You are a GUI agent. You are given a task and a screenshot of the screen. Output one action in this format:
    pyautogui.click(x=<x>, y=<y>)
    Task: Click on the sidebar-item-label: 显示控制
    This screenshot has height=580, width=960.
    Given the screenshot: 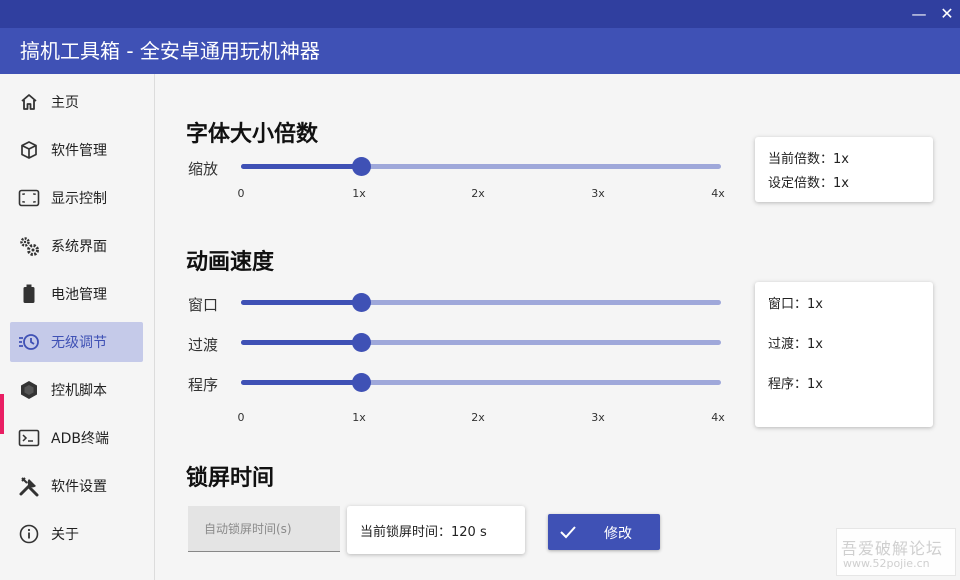 What is the action you would take?
    pyautogui.click(x=79, y=199)
    